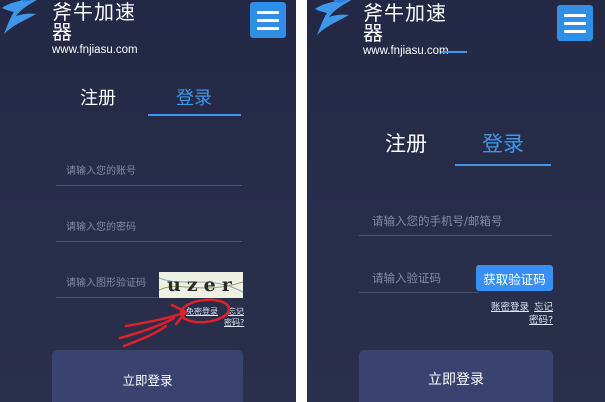 The height and width of the screenshot is (402, 605). I want to click on password-input, so click(149, 227).